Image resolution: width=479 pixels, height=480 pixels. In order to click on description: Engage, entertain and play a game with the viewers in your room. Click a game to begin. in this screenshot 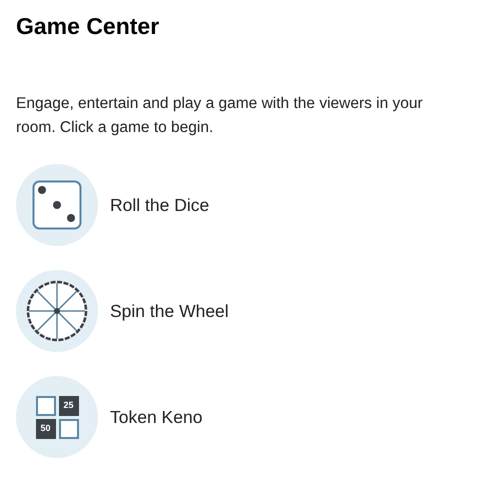, I will do `click(220, 116)`.